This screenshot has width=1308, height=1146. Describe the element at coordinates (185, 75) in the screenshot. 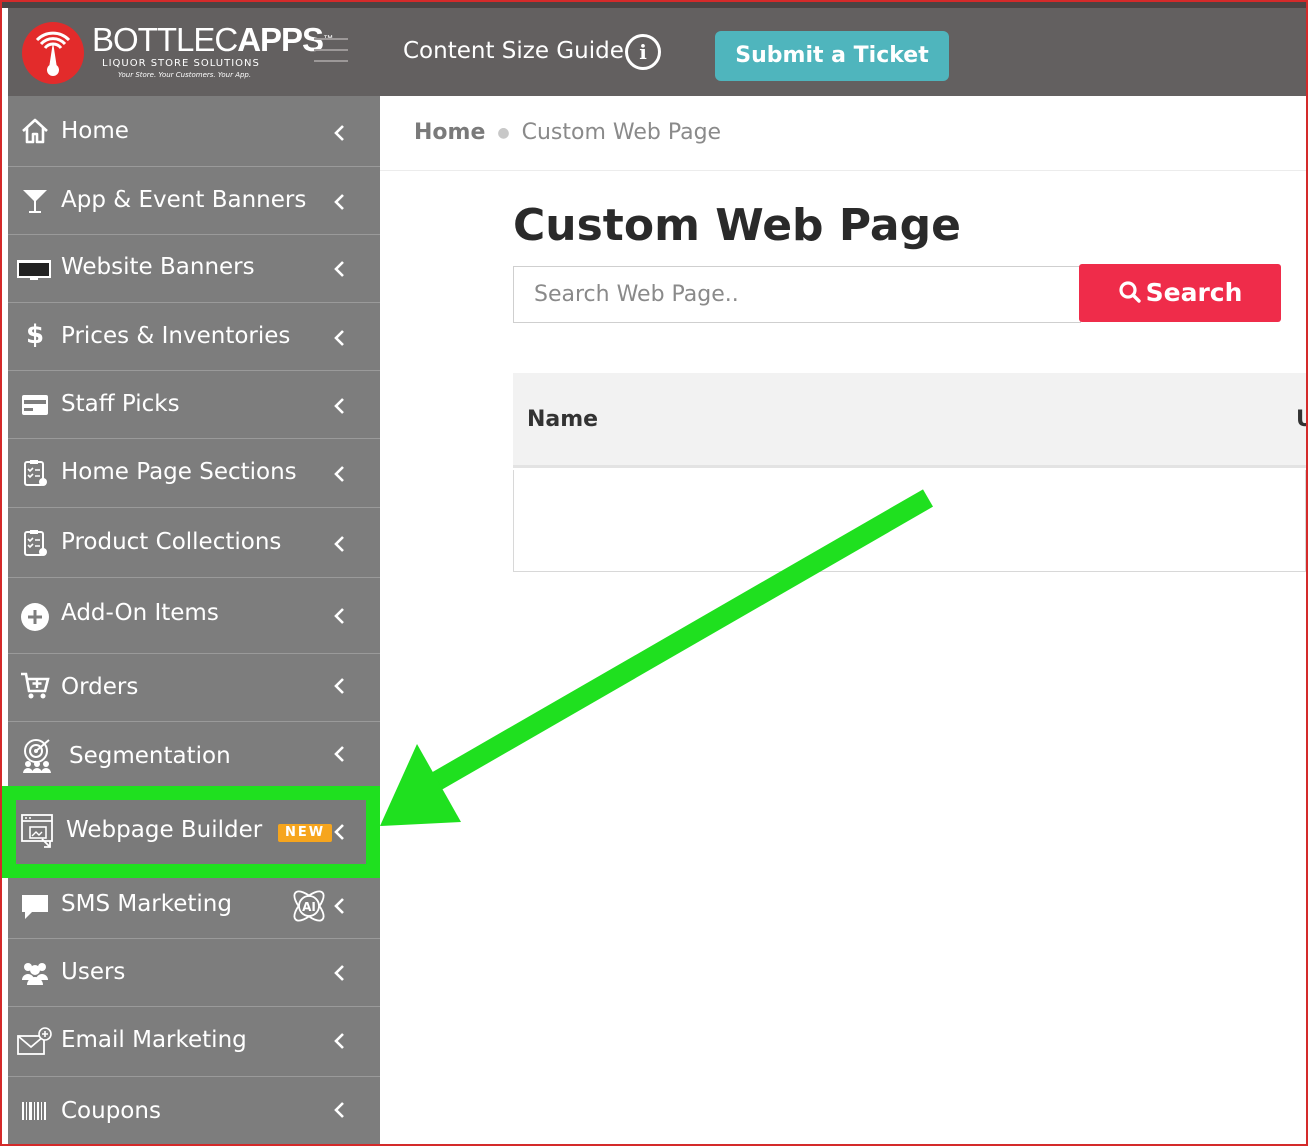

I see `logo-tagline: Your Store. Your Customers. Your App.` at that location.